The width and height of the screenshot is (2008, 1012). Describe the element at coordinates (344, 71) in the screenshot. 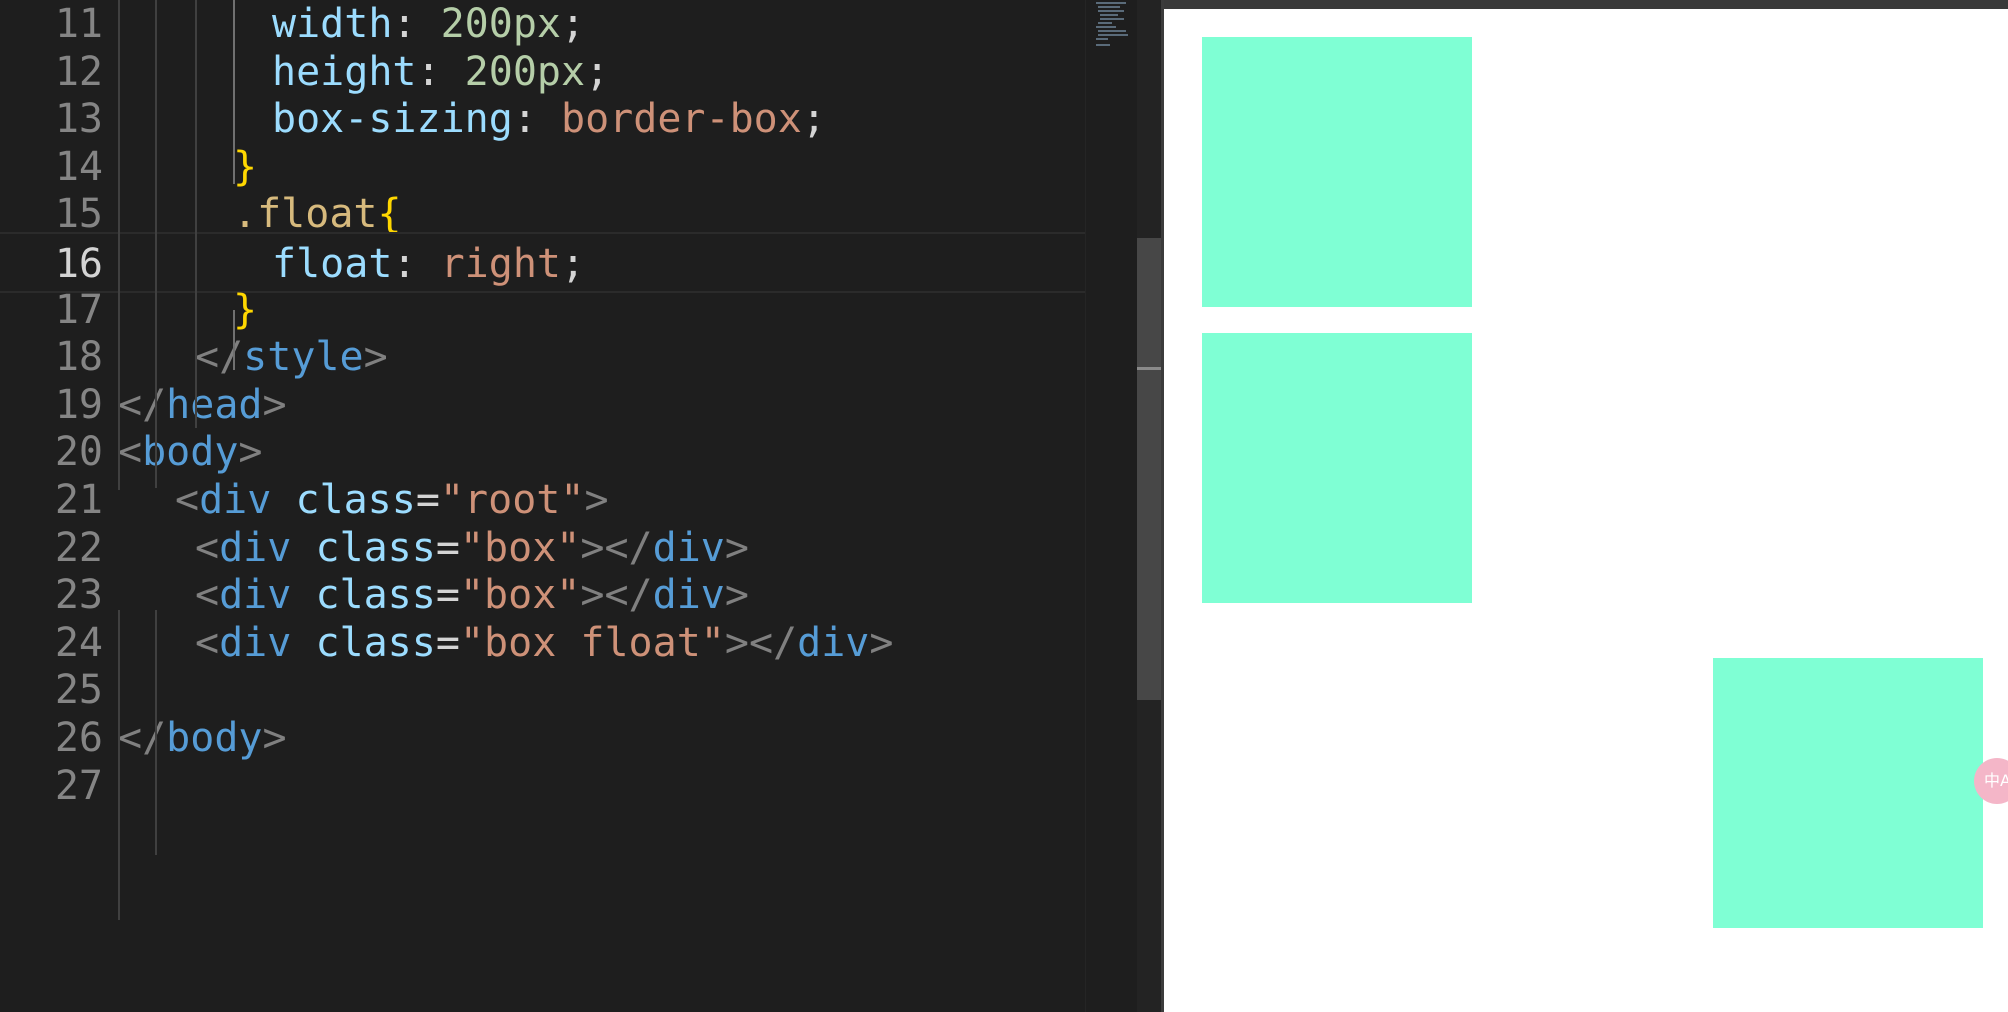

I see `code-token: height` at that location.